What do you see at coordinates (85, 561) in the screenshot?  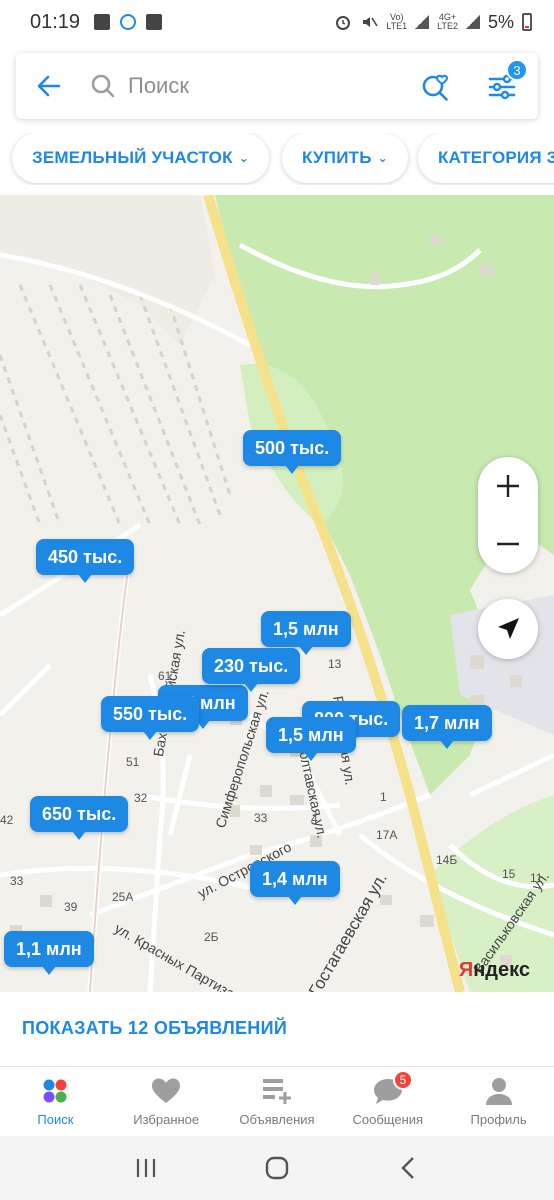 I see `price-pin: 450 тыс.` at bounding box center [85, 561].